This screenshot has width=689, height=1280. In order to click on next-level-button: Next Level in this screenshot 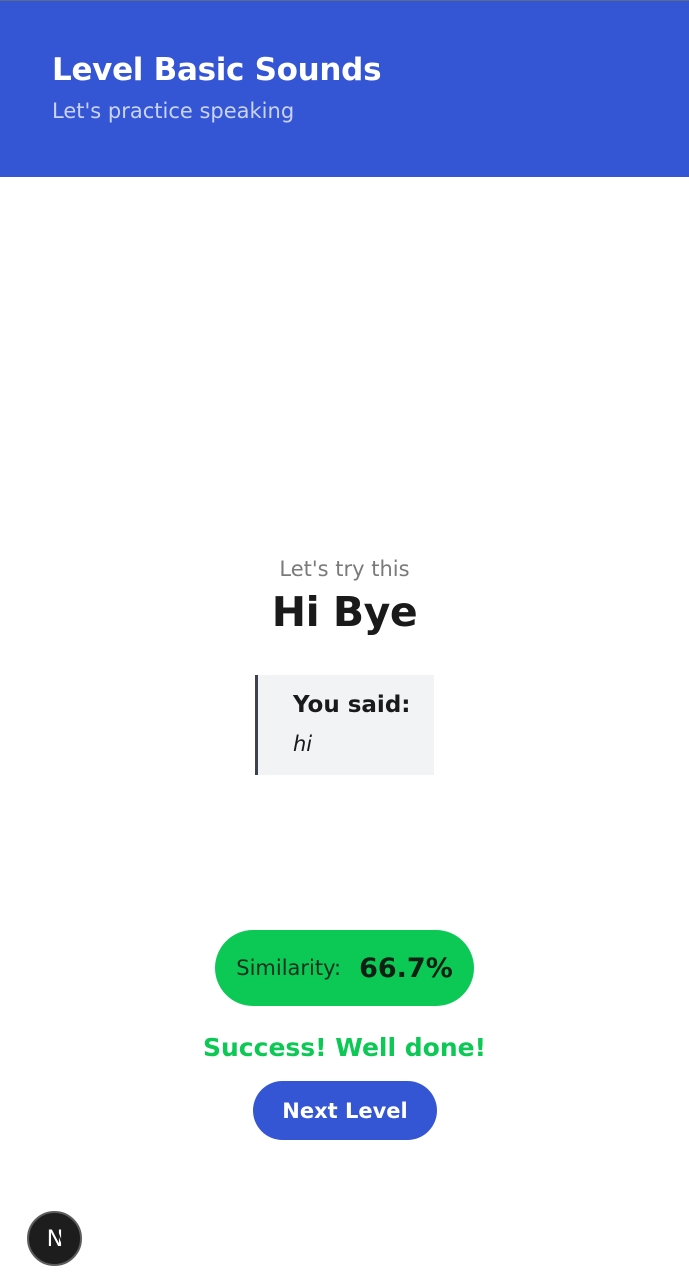, I will do `click(345, 1110)`.